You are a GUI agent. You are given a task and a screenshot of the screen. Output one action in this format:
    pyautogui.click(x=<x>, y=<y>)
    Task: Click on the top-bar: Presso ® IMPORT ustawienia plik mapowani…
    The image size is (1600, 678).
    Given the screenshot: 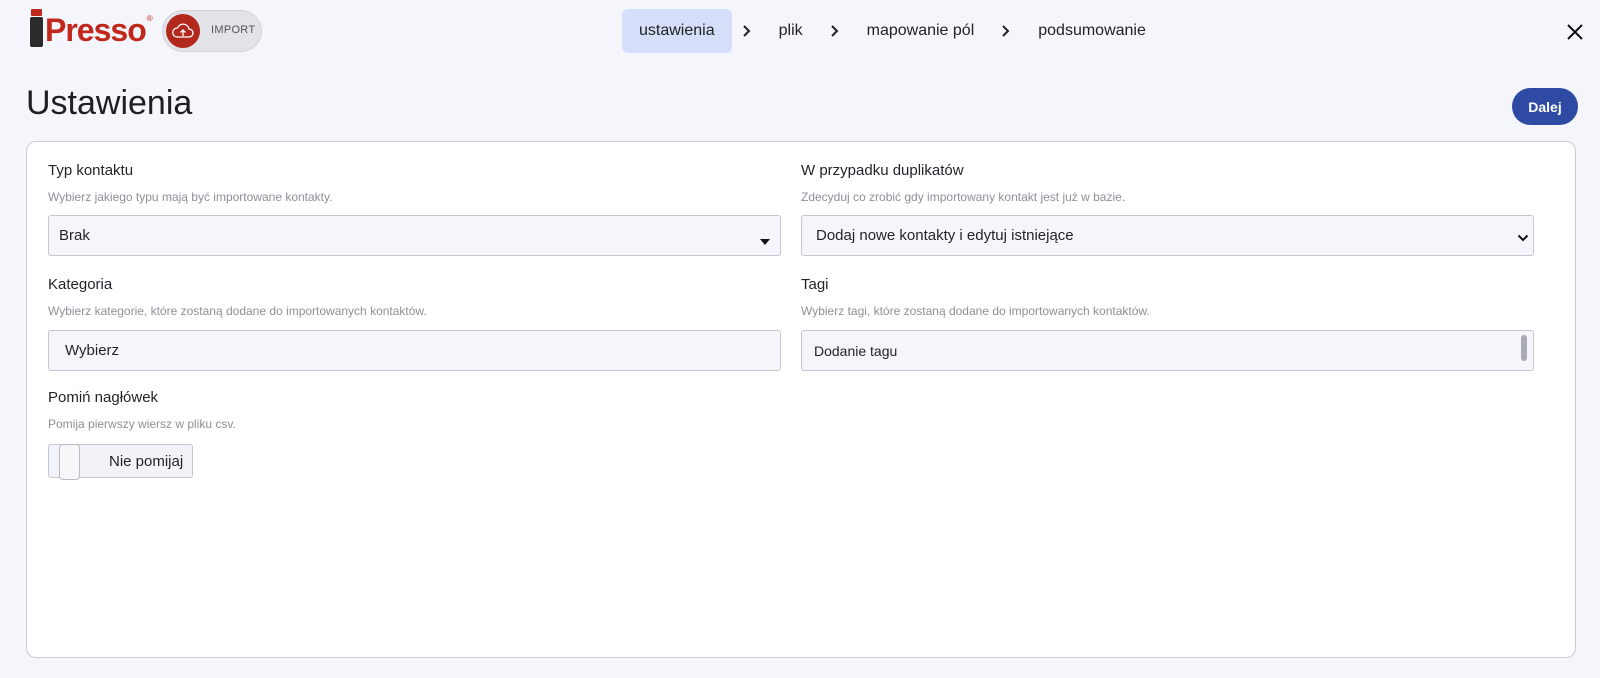 What is the action you would take?
    pyautogui.click(x=800, y=31)
    